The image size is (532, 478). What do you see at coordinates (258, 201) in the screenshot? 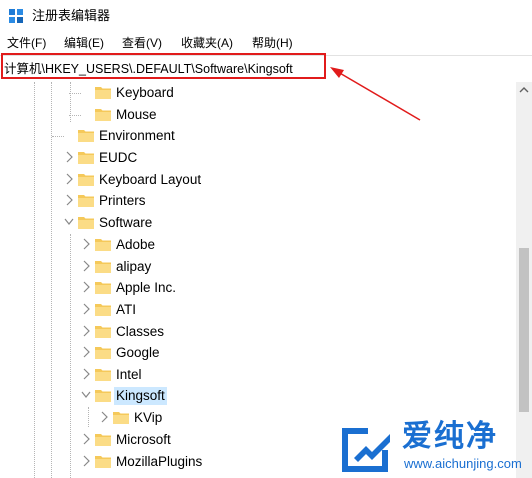
I see `tree-item: Printers` at bounding box center [258, 201].